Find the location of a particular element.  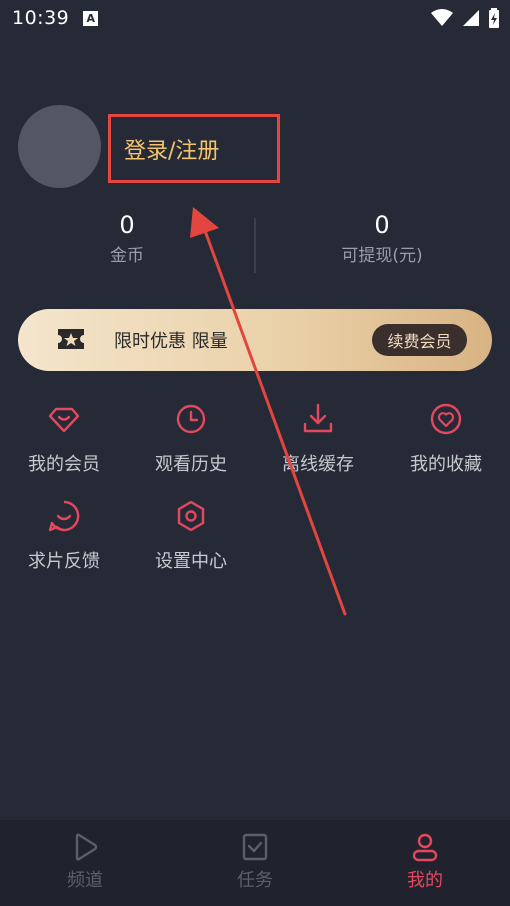

signal-icon is located at coordinates (471, 18).